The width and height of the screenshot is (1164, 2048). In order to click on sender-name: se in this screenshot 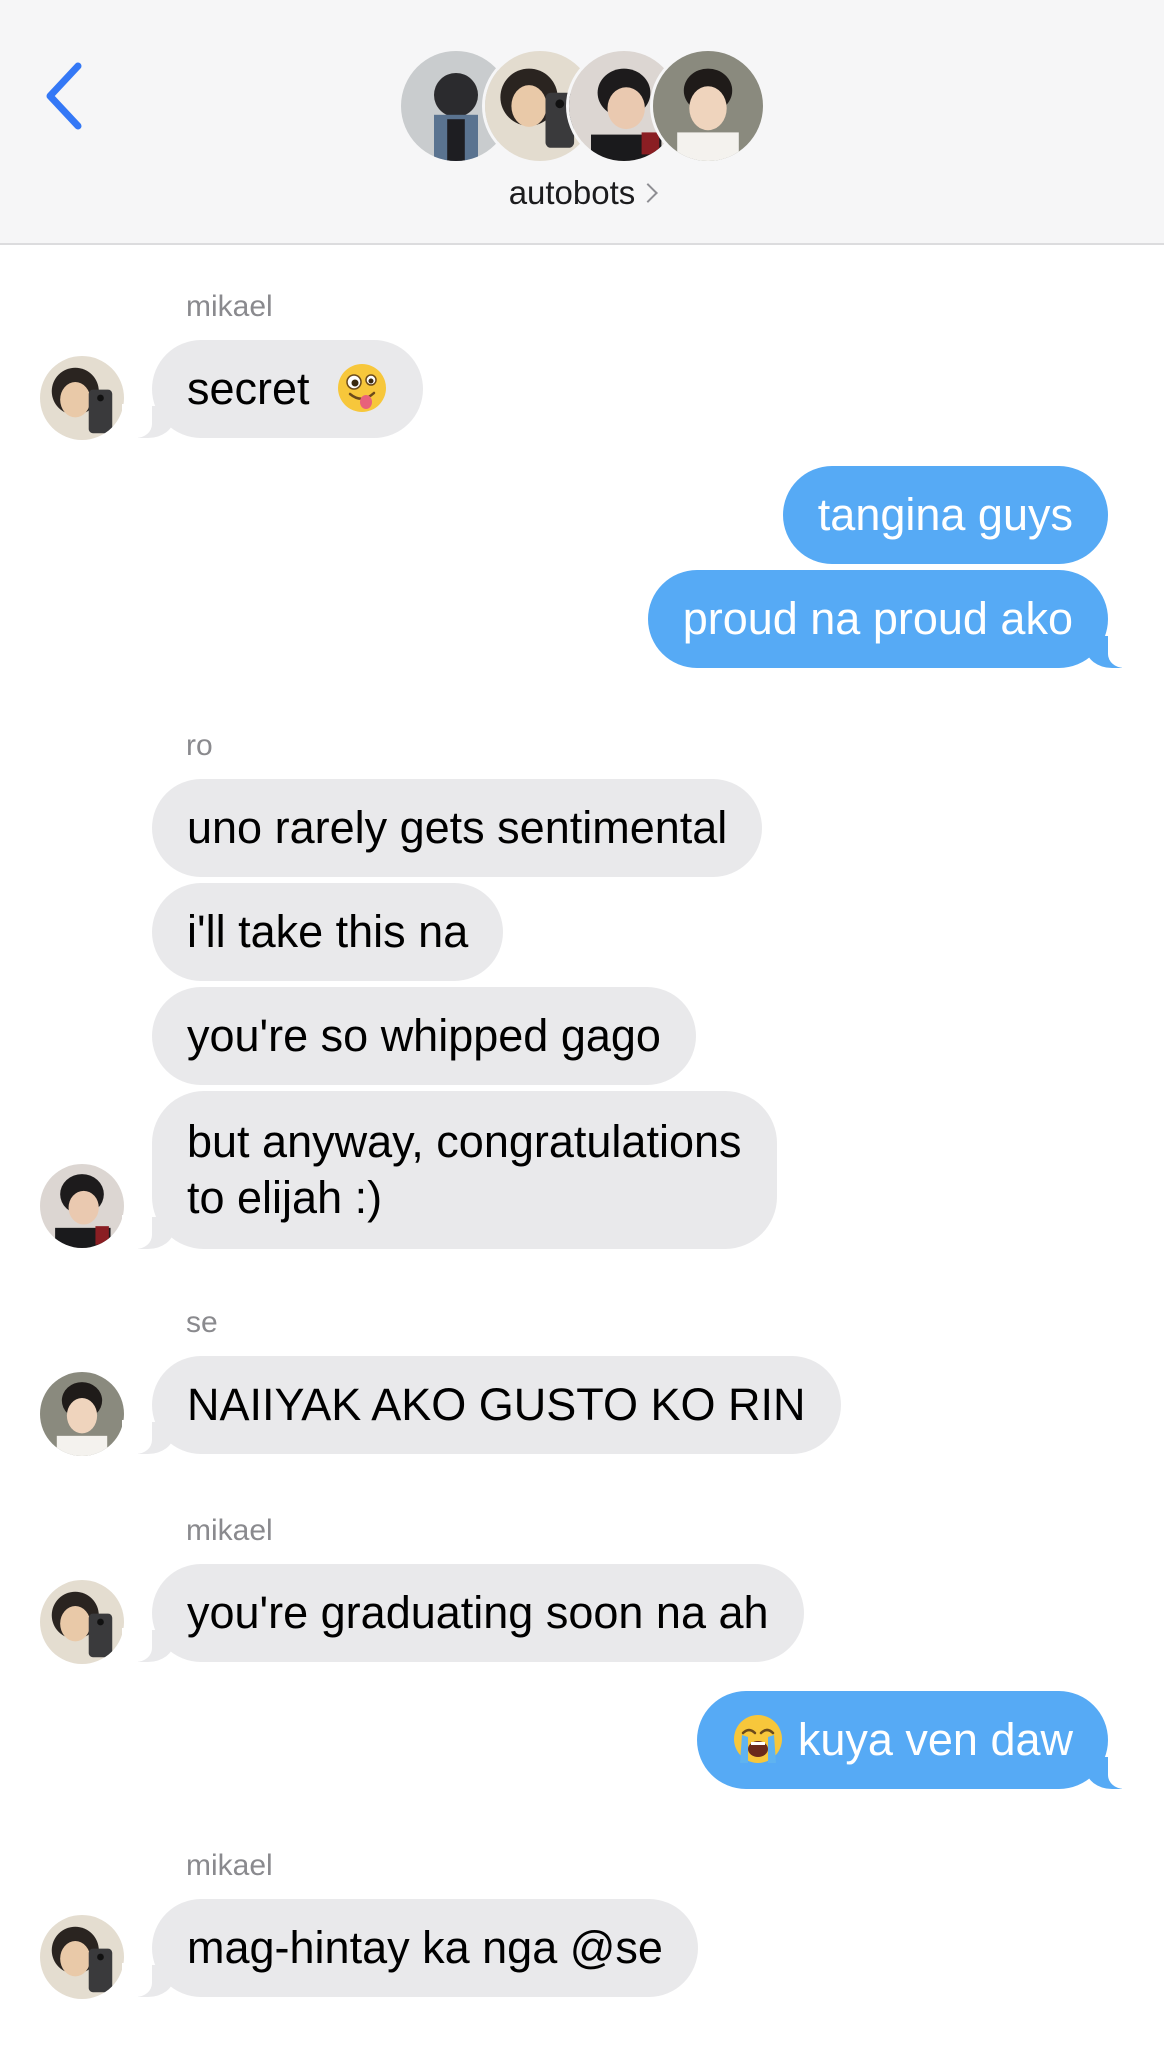, I will do `click(202, 1322)`.